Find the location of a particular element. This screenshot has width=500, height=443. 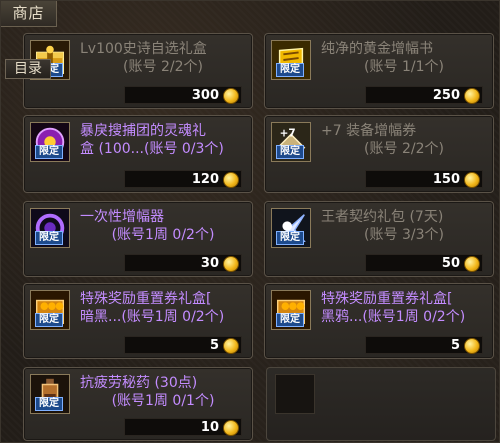

item-limit: 盒 (100...(账号 0/3个) is located at coordinates (152, 149).